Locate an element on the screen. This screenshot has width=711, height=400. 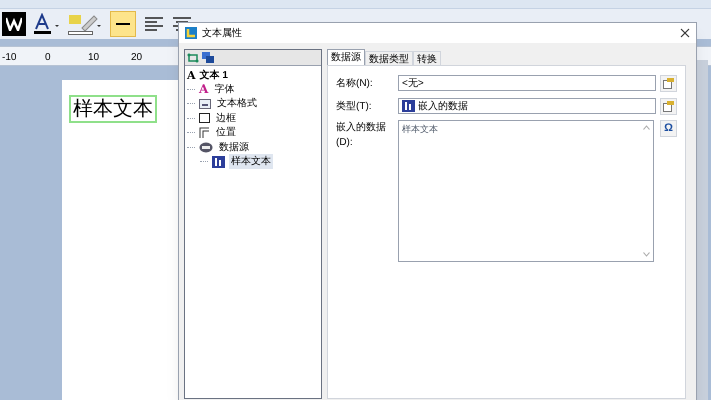
field-label: 嵌入的数据(D): is located at coordinates (361, 135).